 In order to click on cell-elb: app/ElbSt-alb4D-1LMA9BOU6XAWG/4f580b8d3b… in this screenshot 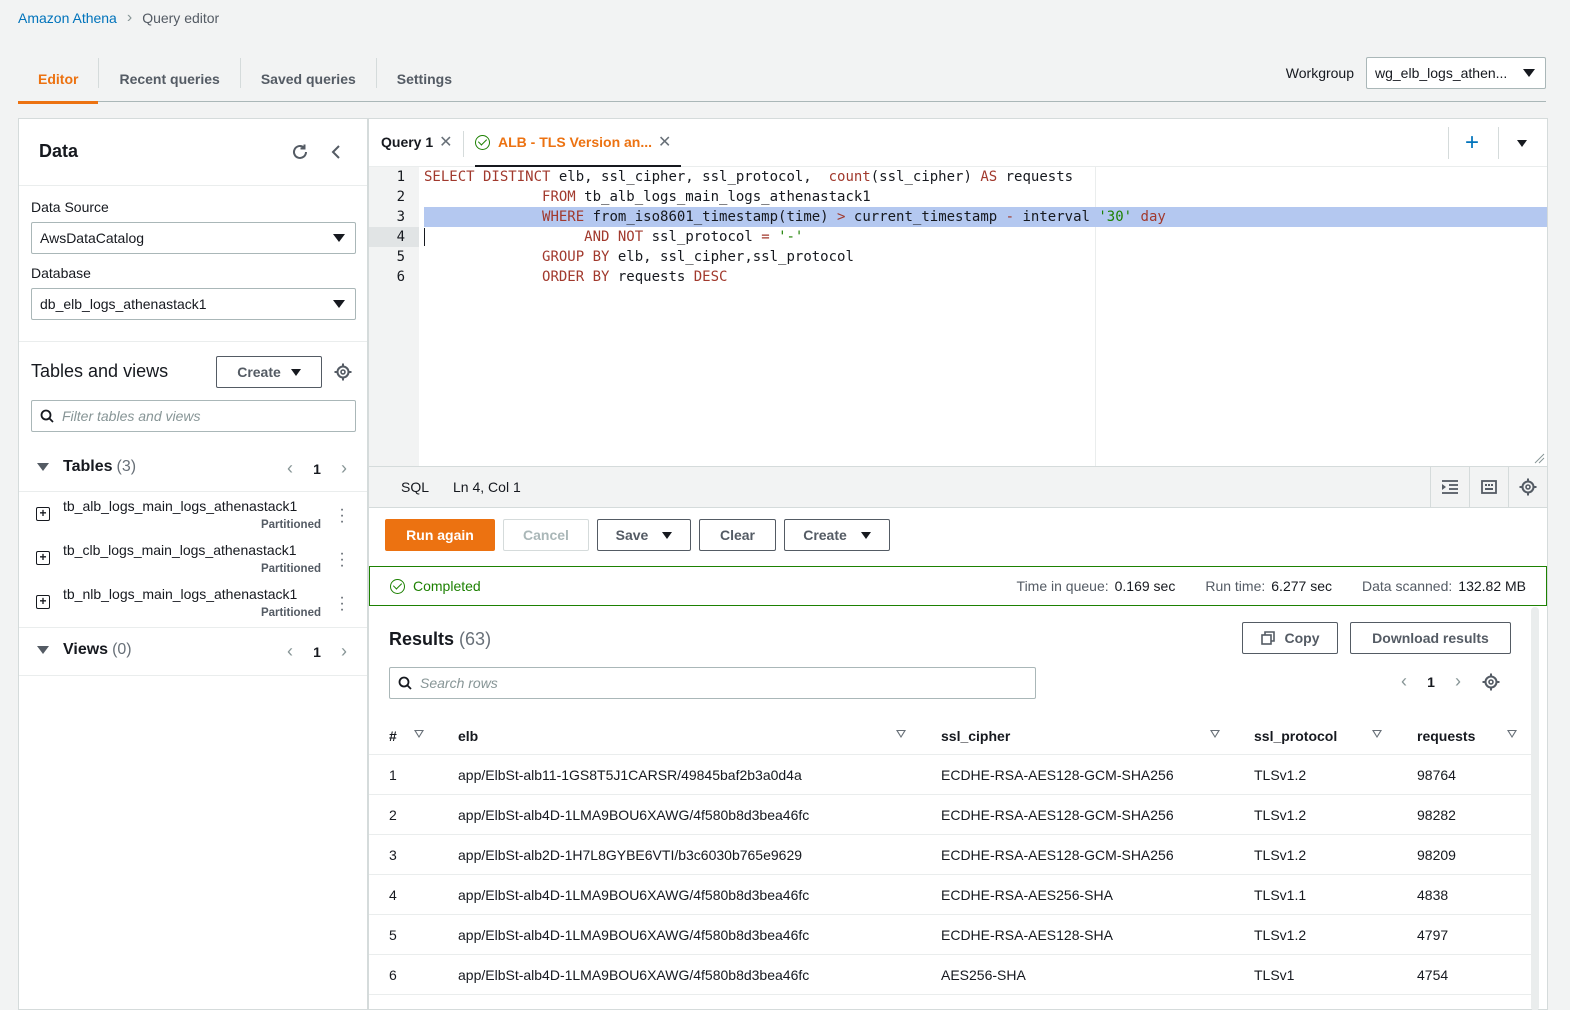, I will do `click(634, 975)`.